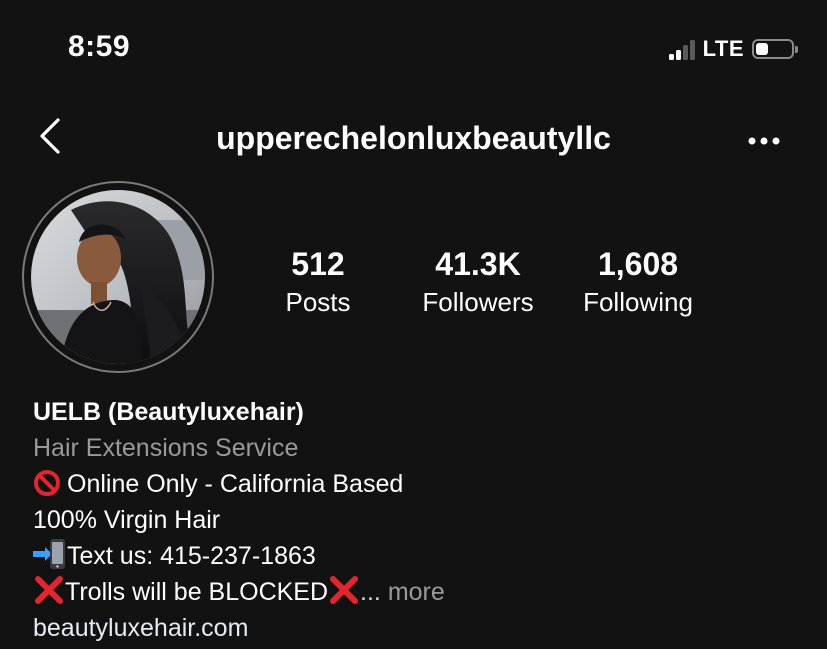 The image size is (827, 649). Describe the element at coordinates (166, 448) in the screenshot. I see `profile-category: Hair Extensions Service` at that location.